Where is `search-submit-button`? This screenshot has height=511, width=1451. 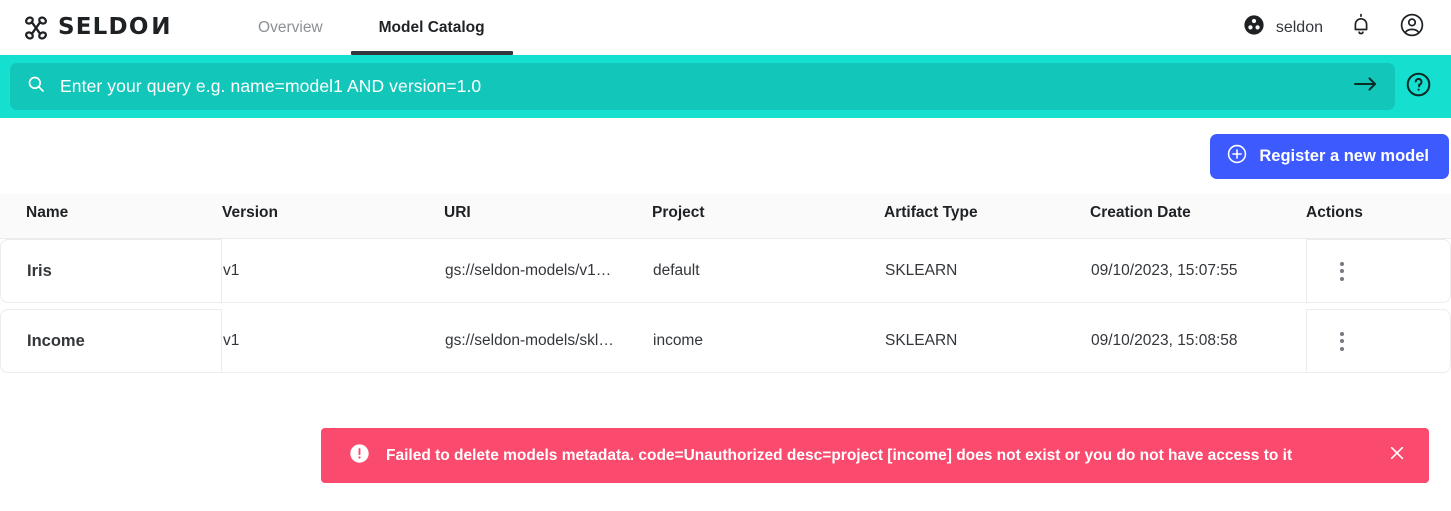
search-submit-button is located at coordinates (1366, 86).